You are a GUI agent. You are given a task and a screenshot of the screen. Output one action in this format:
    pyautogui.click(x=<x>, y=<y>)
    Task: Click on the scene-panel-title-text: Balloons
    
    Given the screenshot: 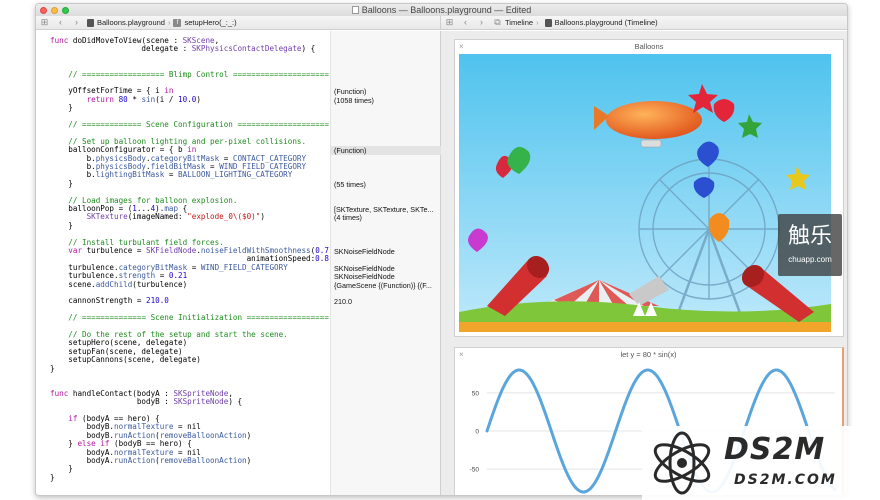 What is the action you would take?
    pyautogui.click(x=649, y=46)
    